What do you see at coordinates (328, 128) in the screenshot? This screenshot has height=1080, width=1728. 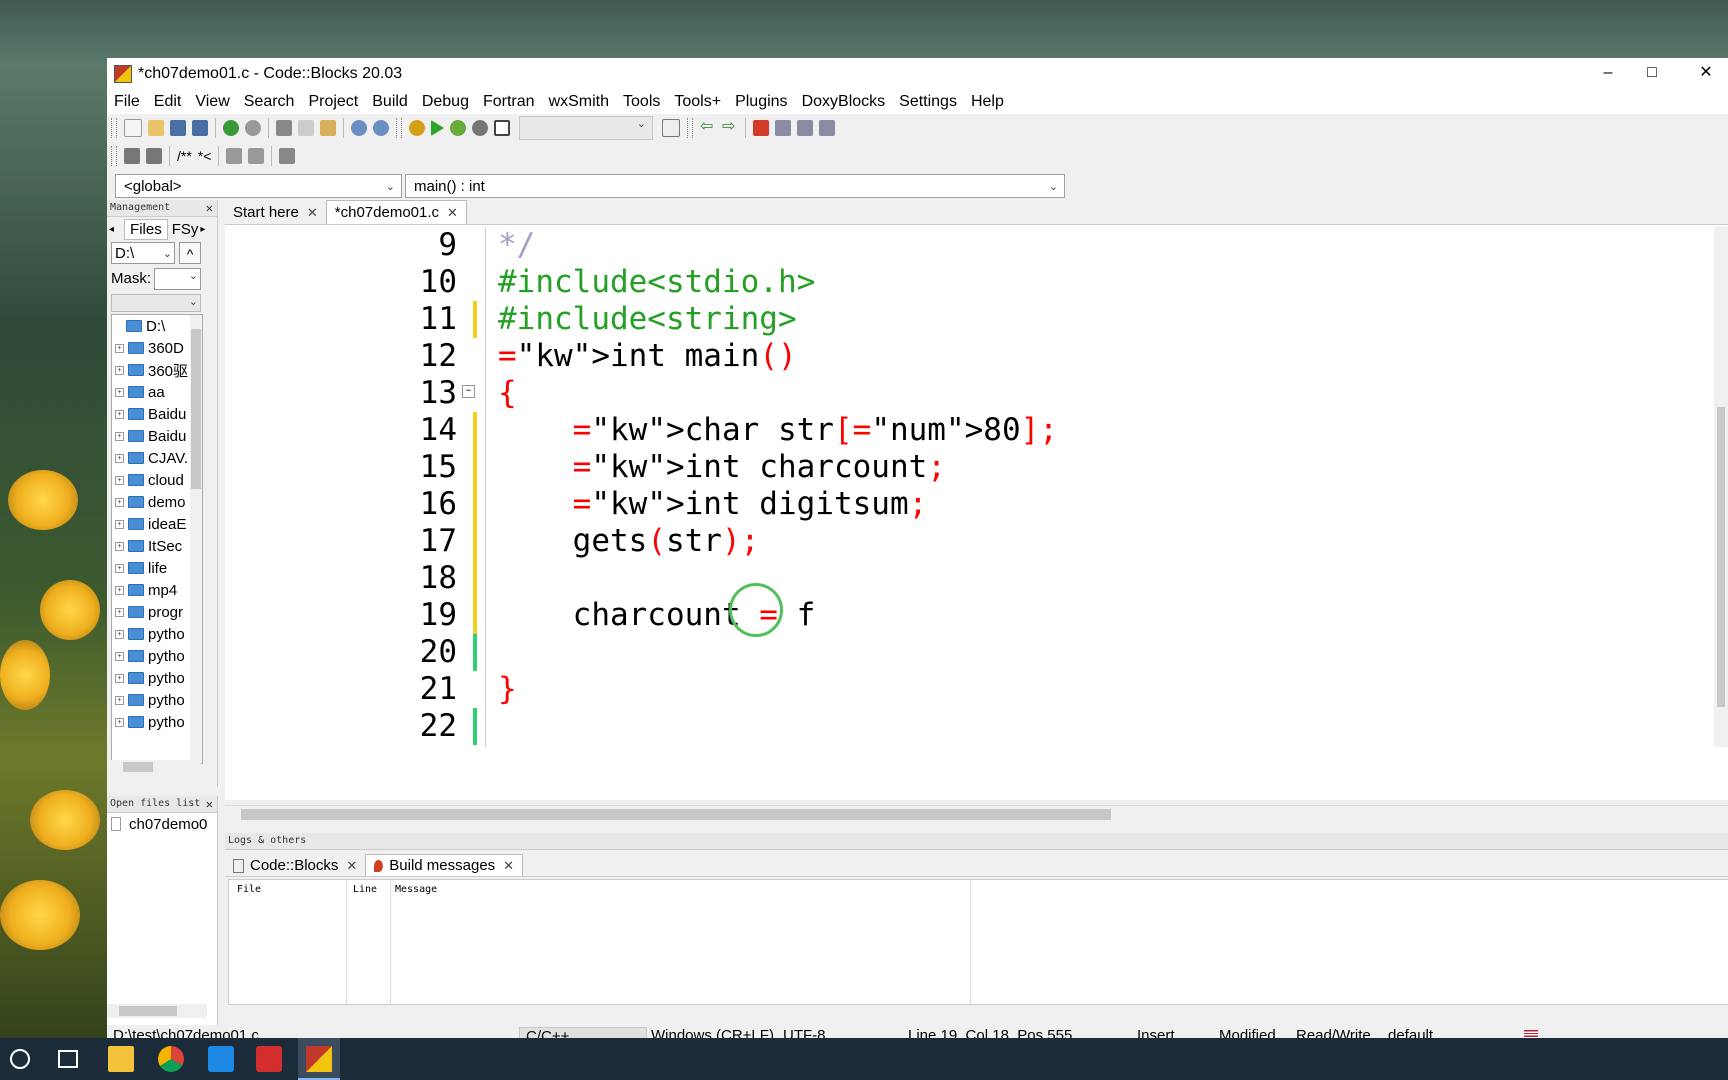 I see `paste-icon` at bounding box center [328, 128].